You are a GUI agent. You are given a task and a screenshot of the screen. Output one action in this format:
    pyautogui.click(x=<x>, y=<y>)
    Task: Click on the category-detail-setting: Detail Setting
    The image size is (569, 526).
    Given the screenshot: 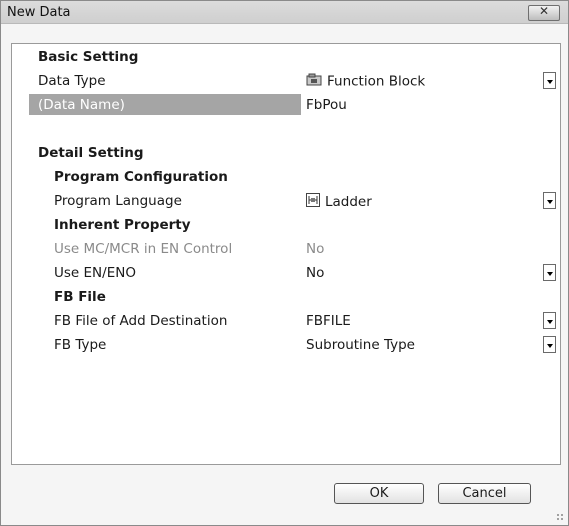 What is the action you would take?
    pyautogui.click(x=286, y=153)
    